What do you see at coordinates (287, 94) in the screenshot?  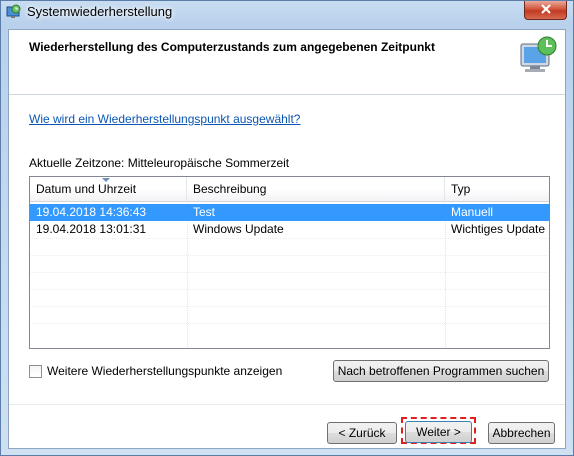 I see `header-separator` at bounding box center [287, 94].